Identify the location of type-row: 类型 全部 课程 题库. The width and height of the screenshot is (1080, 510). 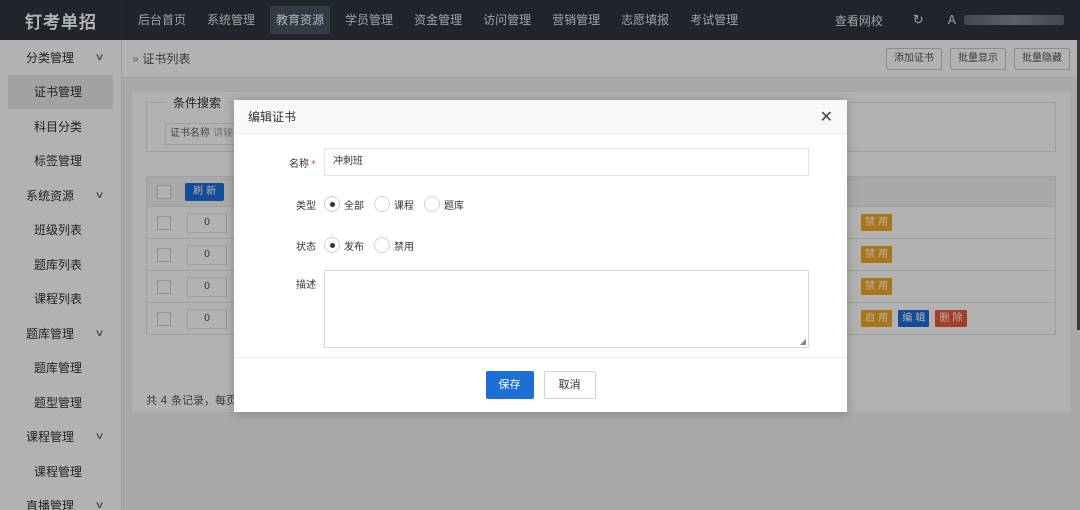
(349, 204).